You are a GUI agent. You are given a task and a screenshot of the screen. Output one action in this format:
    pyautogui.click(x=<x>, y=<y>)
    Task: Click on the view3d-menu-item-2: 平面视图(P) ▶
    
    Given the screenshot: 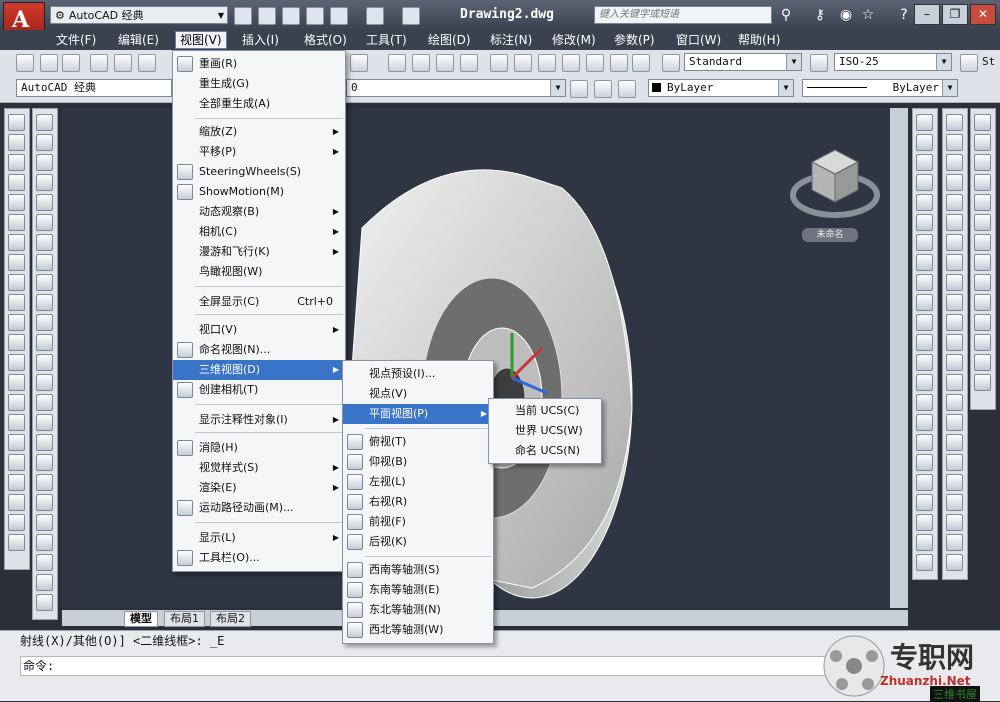 What is the action you would take?
    pyautogui.click(x=418, y=414)
    